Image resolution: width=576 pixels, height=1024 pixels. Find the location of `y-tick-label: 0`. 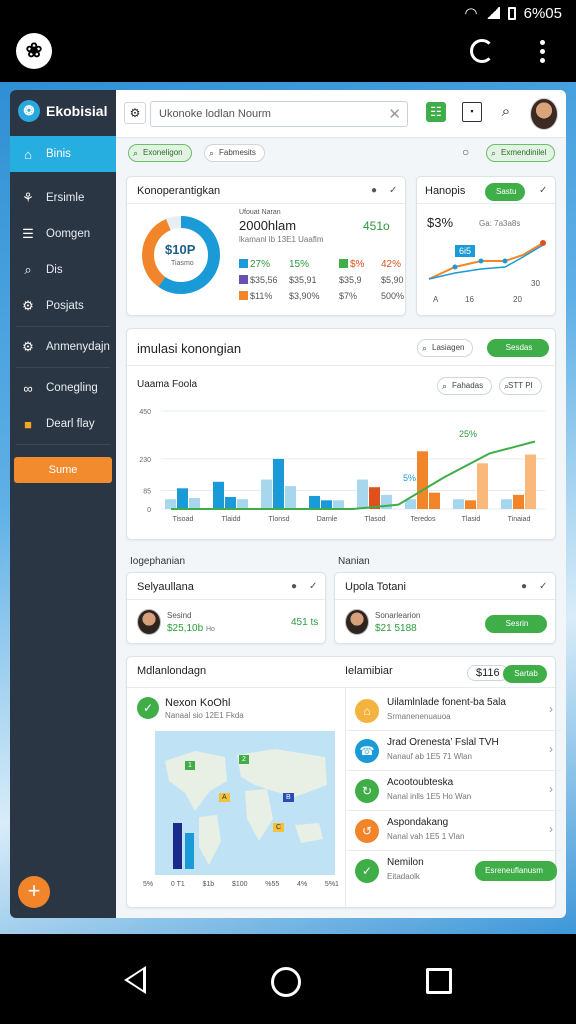

y-tick-label: 0 is located at coordinates (149, 510).